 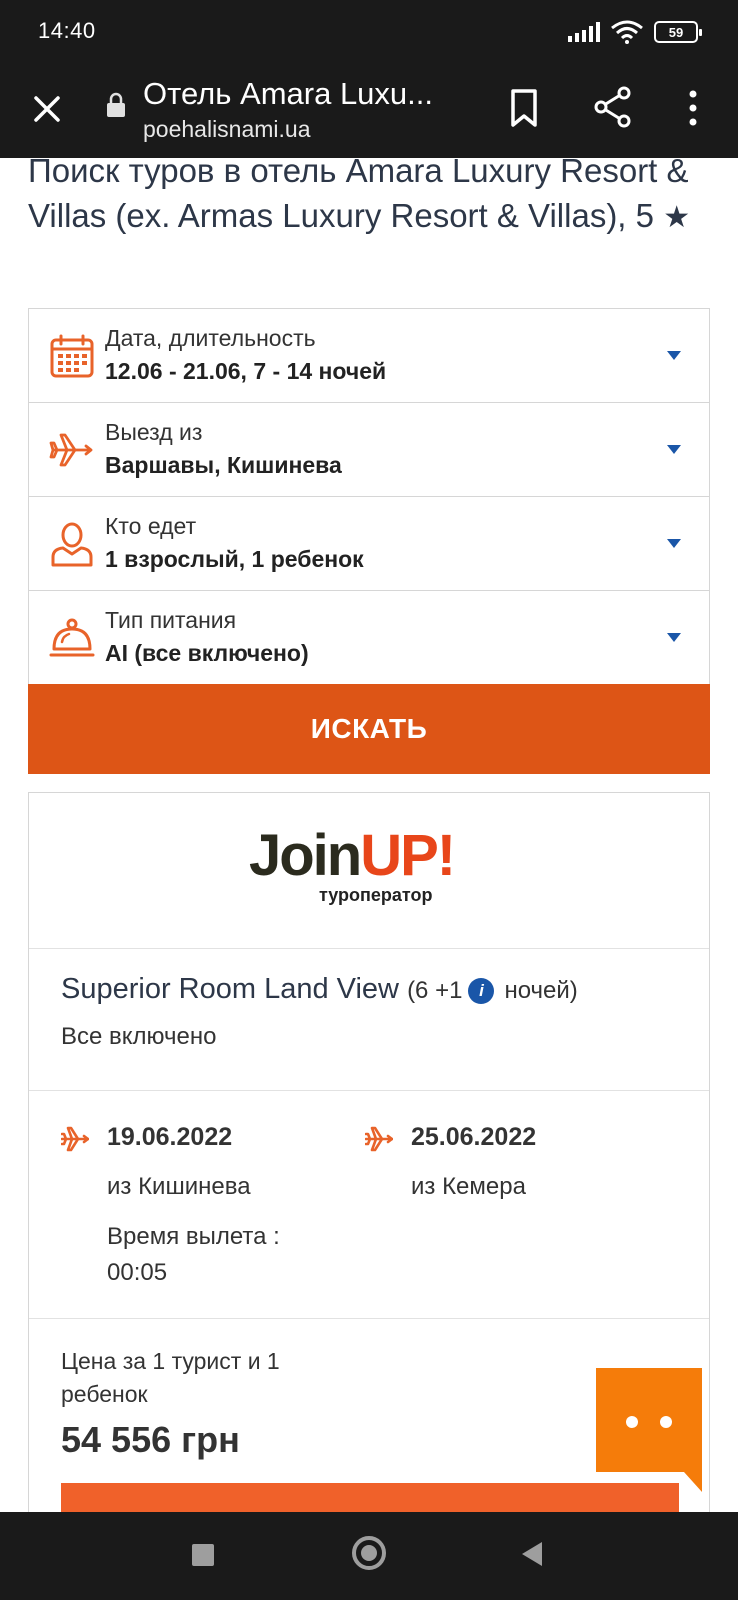 What do you see at coordinates (613, 107) in the screenshot?
I see `share-icon` at bounding box center [613, 107].